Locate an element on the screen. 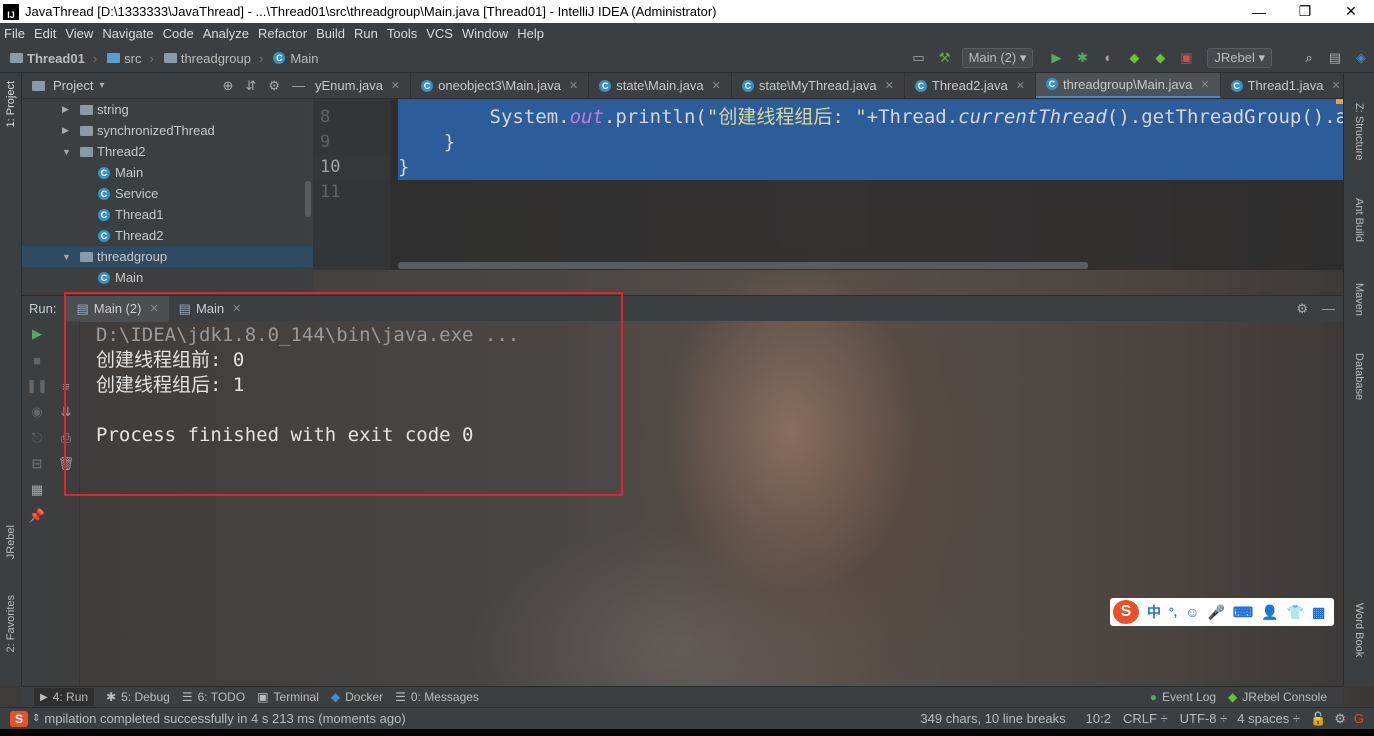  tray-menu-icon: ⇕ is located at coordinates (36, 718).